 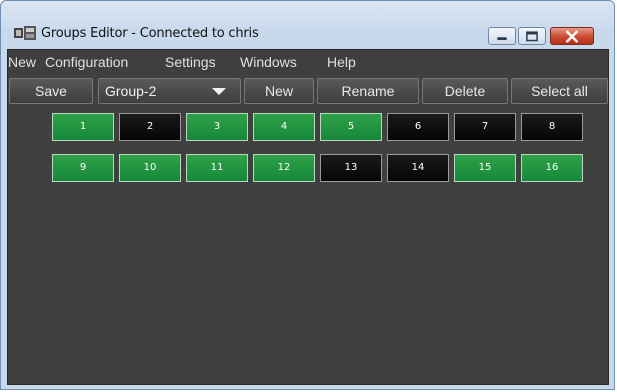 I want to click on group-toggle-14: 14, so click(x=418, y=168).